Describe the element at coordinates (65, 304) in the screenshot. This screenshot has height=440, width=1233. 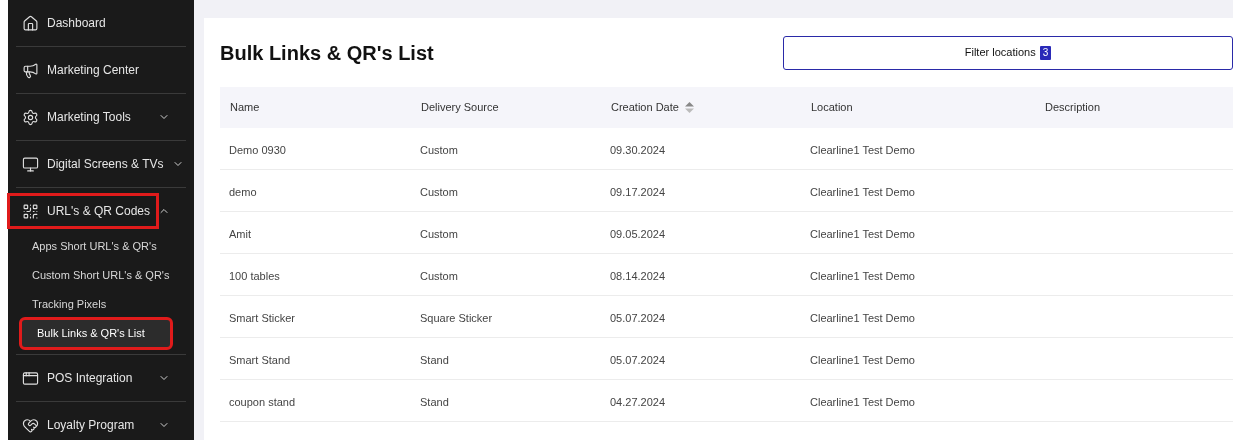
I see `submenu-item: Tracking Pixels` at that location.